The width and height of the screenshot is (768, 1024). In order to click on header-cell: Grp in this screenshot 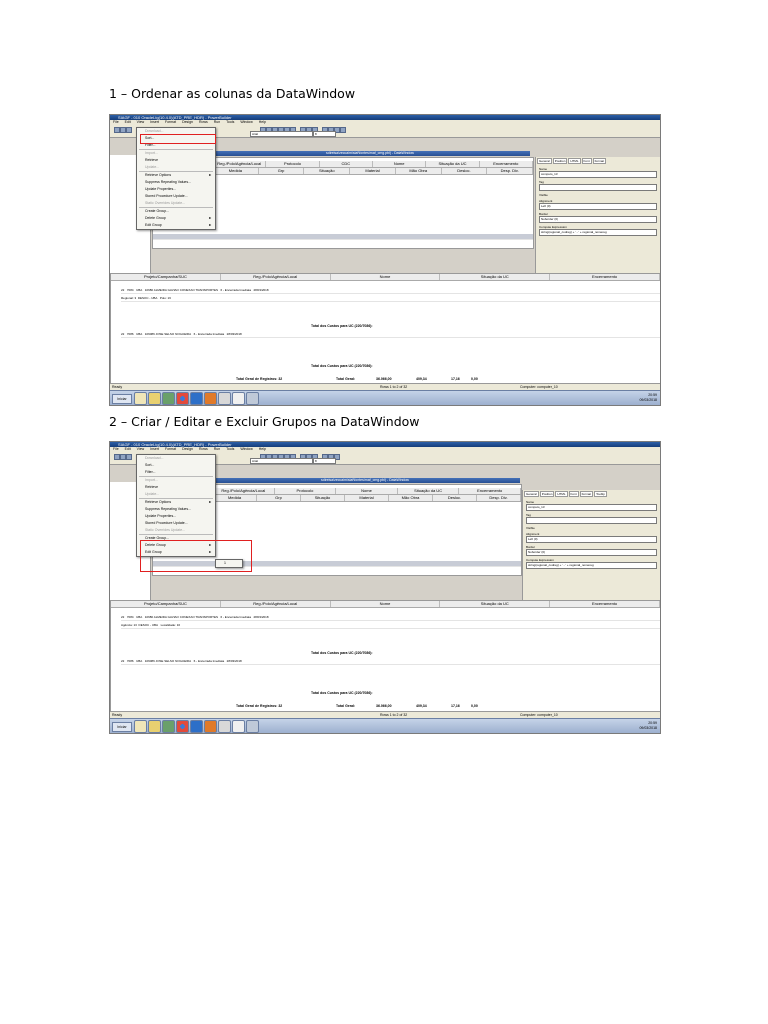, I will do `click(282, 171)`.